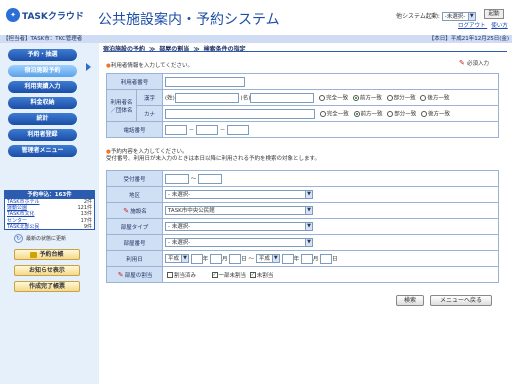 This screenshot has height=384, width=512. I want to click on reservation-ledger-button: 予約台帳, so click(47, 254).